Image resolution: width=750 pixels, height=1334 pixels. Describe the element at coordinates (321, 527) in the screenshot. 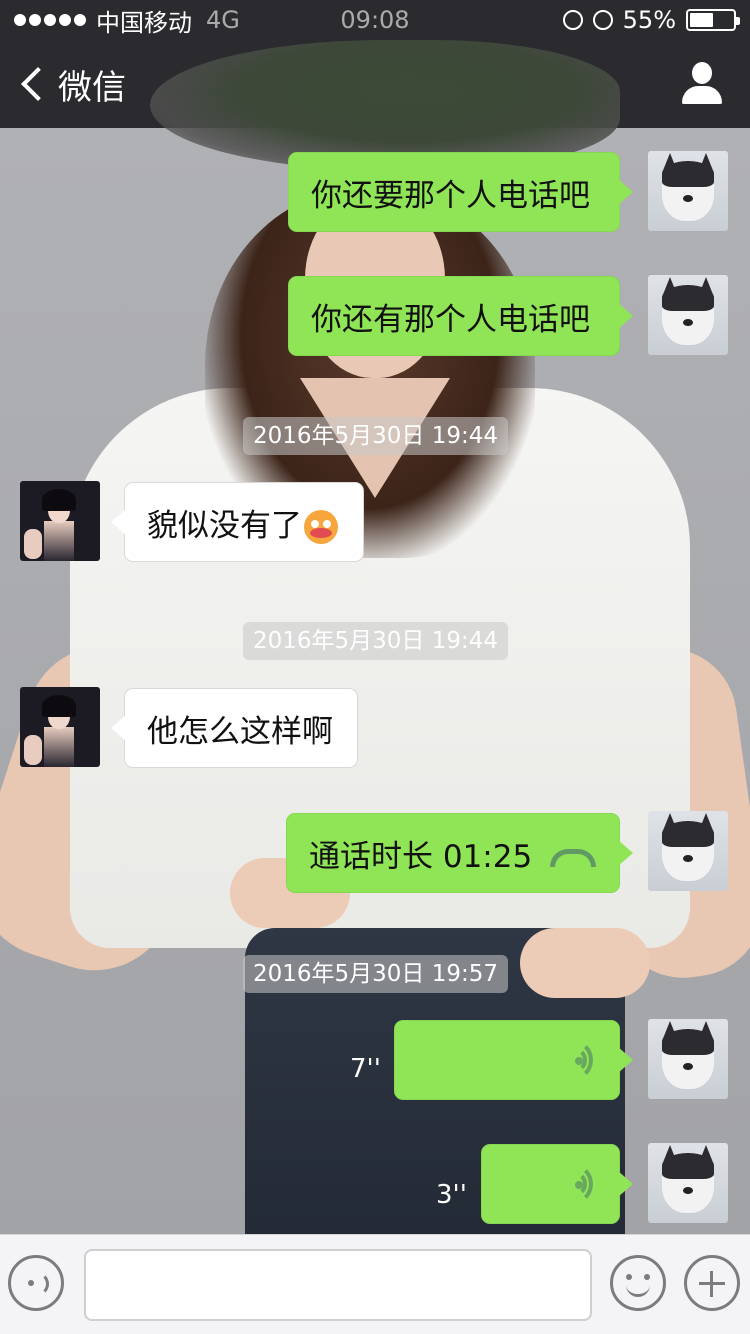

I see `flushed-face-icon` at that location.